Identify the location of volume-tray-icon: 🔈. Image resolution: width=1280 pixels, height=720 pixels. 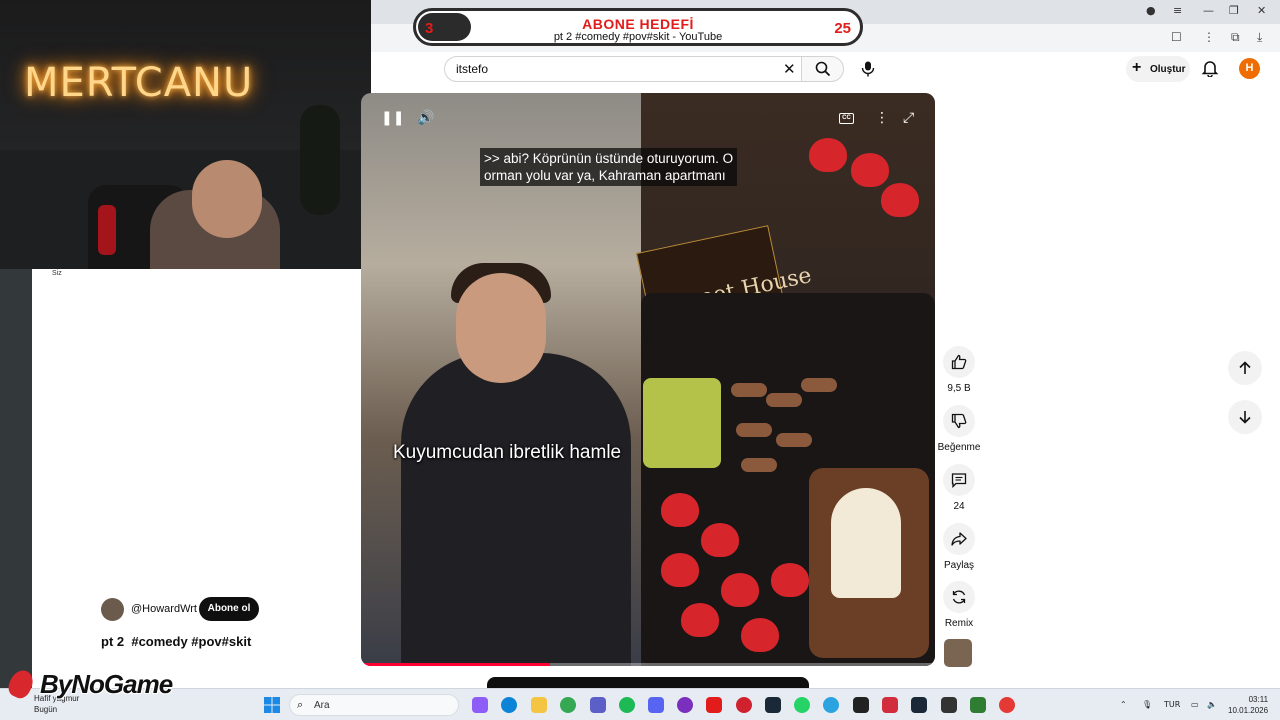
(1212, 704).